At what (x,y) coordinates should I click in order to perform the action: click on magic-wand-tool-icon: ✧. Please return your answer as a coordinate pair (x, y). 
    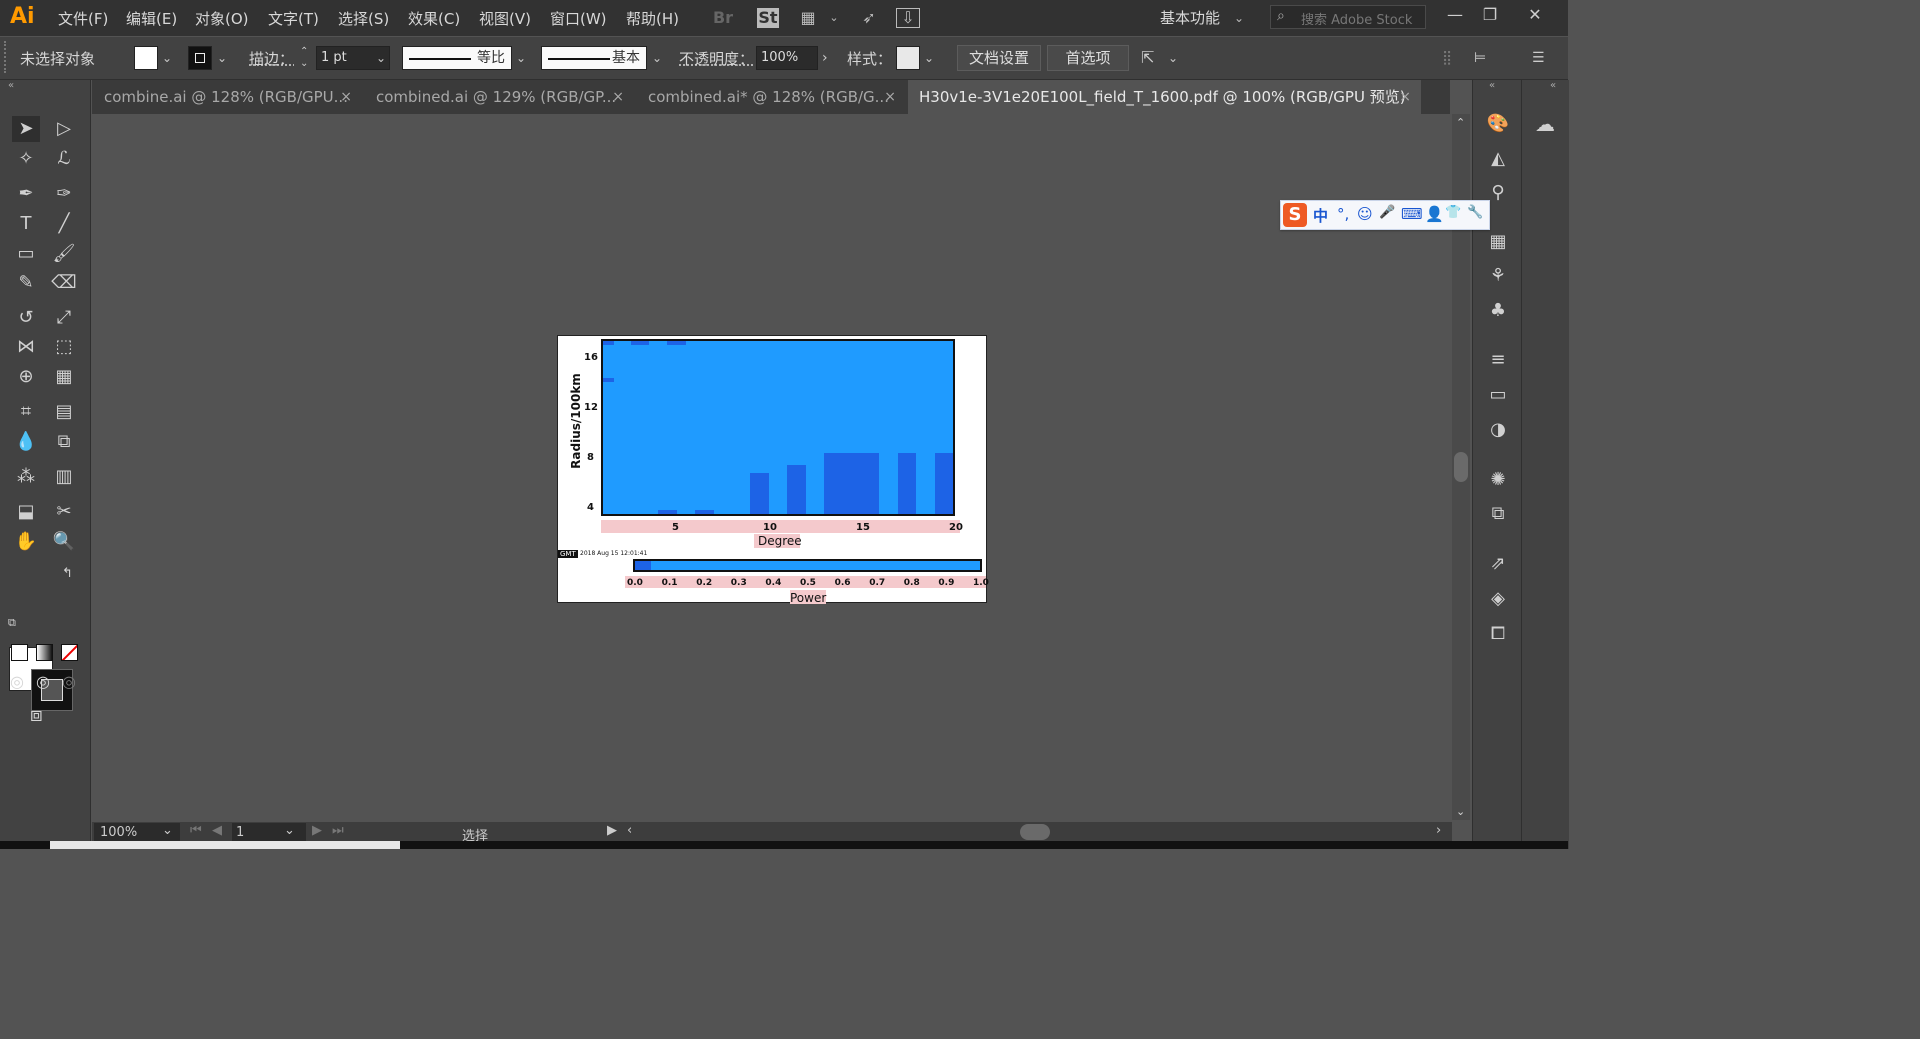
    Looking at the image, I should click on (26, 159).